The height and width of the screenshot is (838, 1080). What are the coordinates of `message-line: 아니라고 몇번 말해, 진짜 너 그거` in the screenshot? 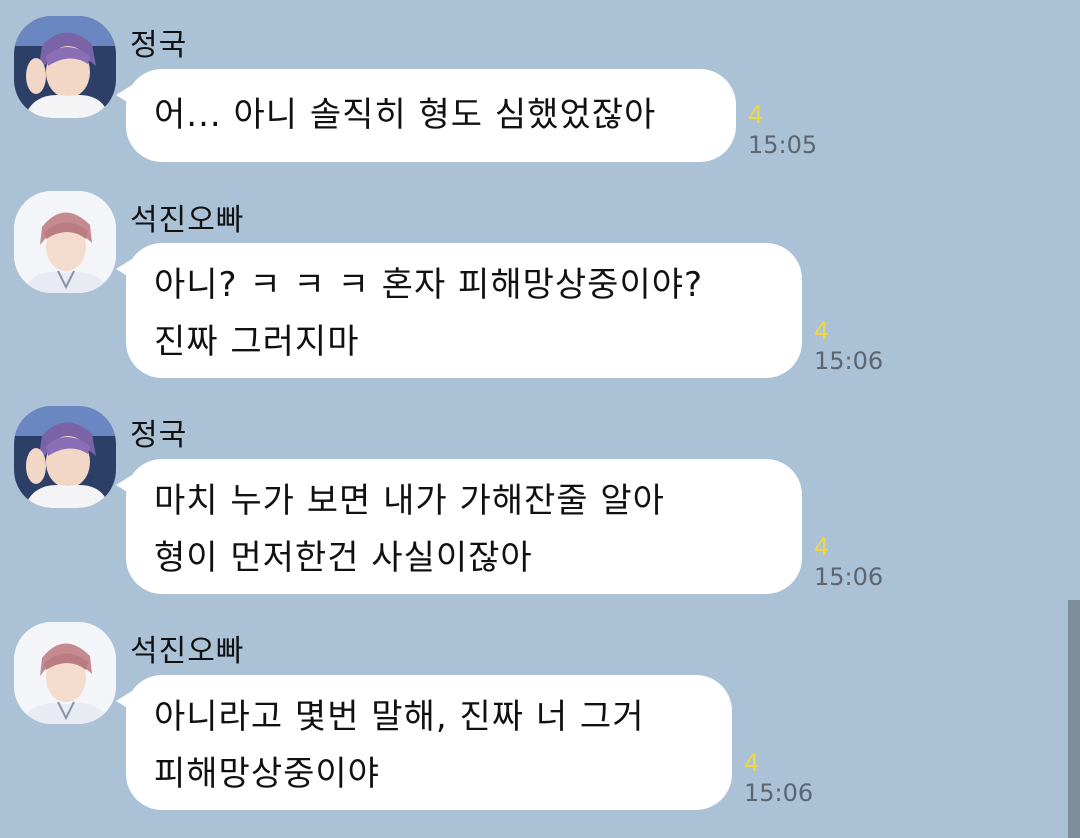 It's located at (399, 717).